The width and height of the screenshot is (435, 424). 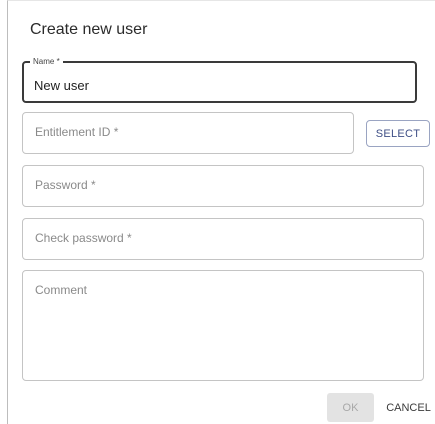 I want to click on password-placeholder: Password *, so click(x=65, y=185).